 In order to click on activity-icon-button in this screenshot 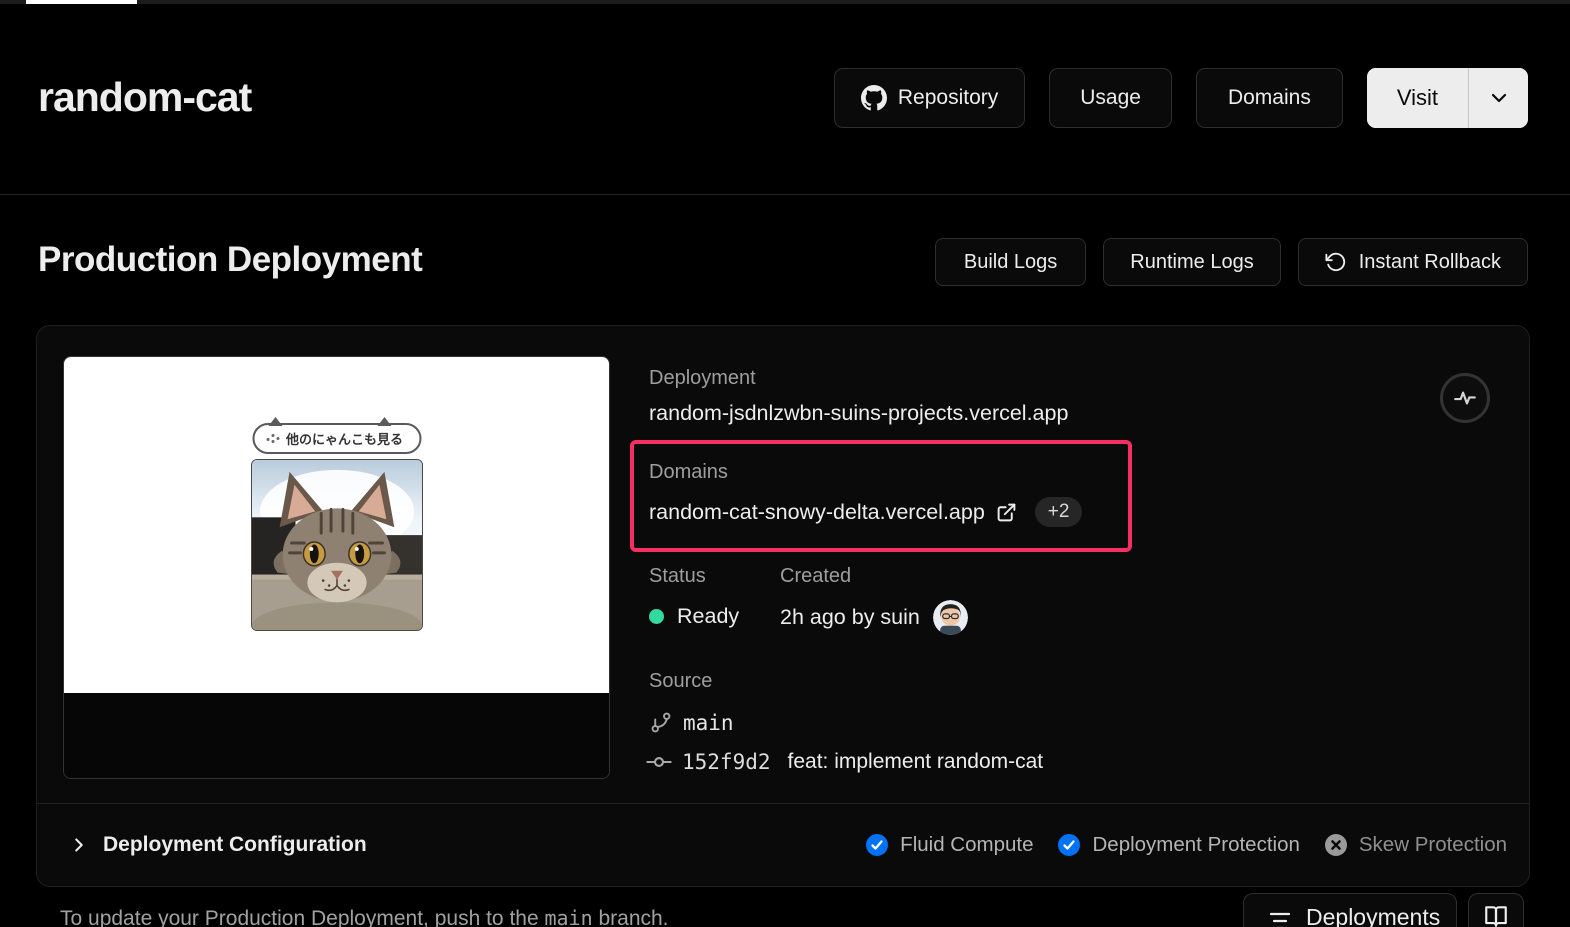, I will do `click(1465, 398)`.